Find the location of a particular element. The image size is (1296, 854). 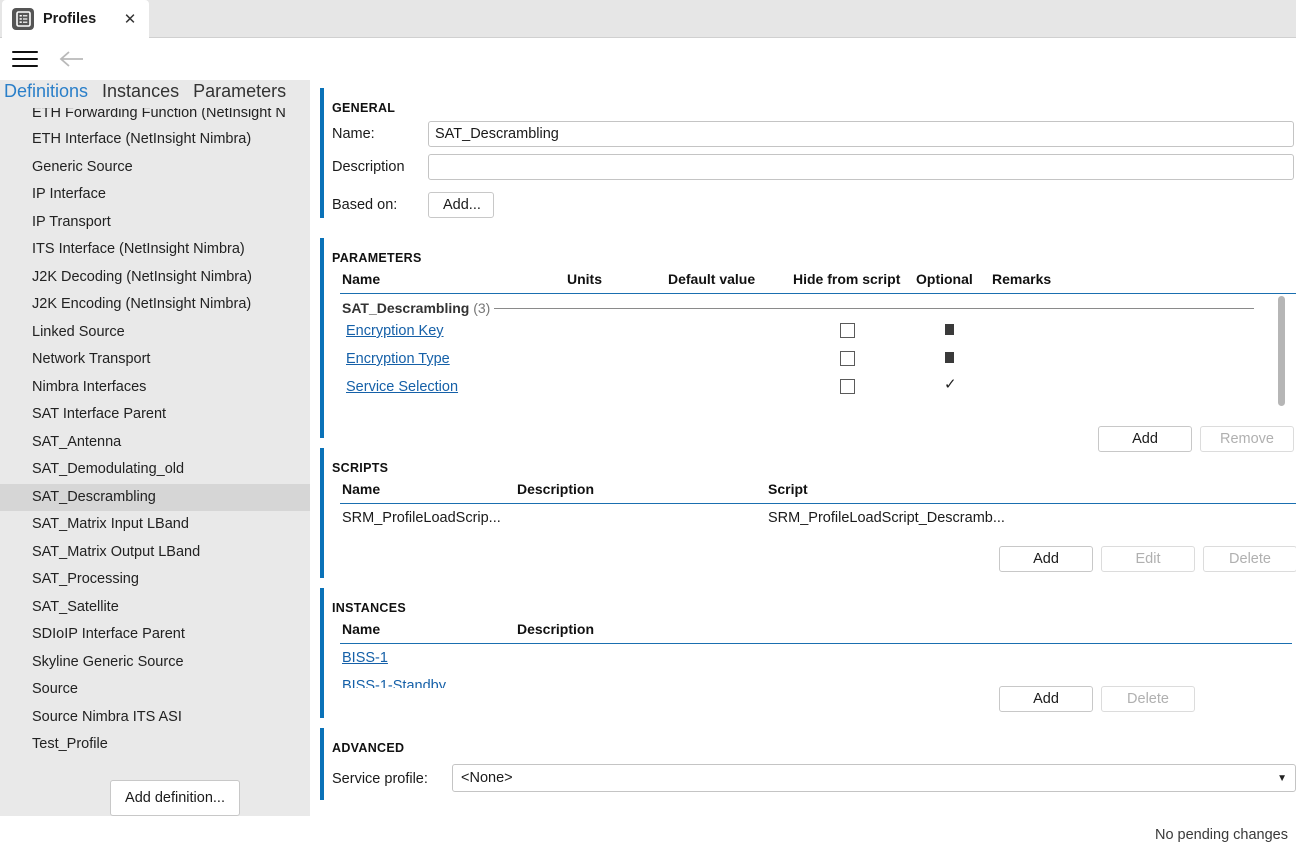

scripts-button-row: Add Edit Delete is located at coordinates (1147, 559).